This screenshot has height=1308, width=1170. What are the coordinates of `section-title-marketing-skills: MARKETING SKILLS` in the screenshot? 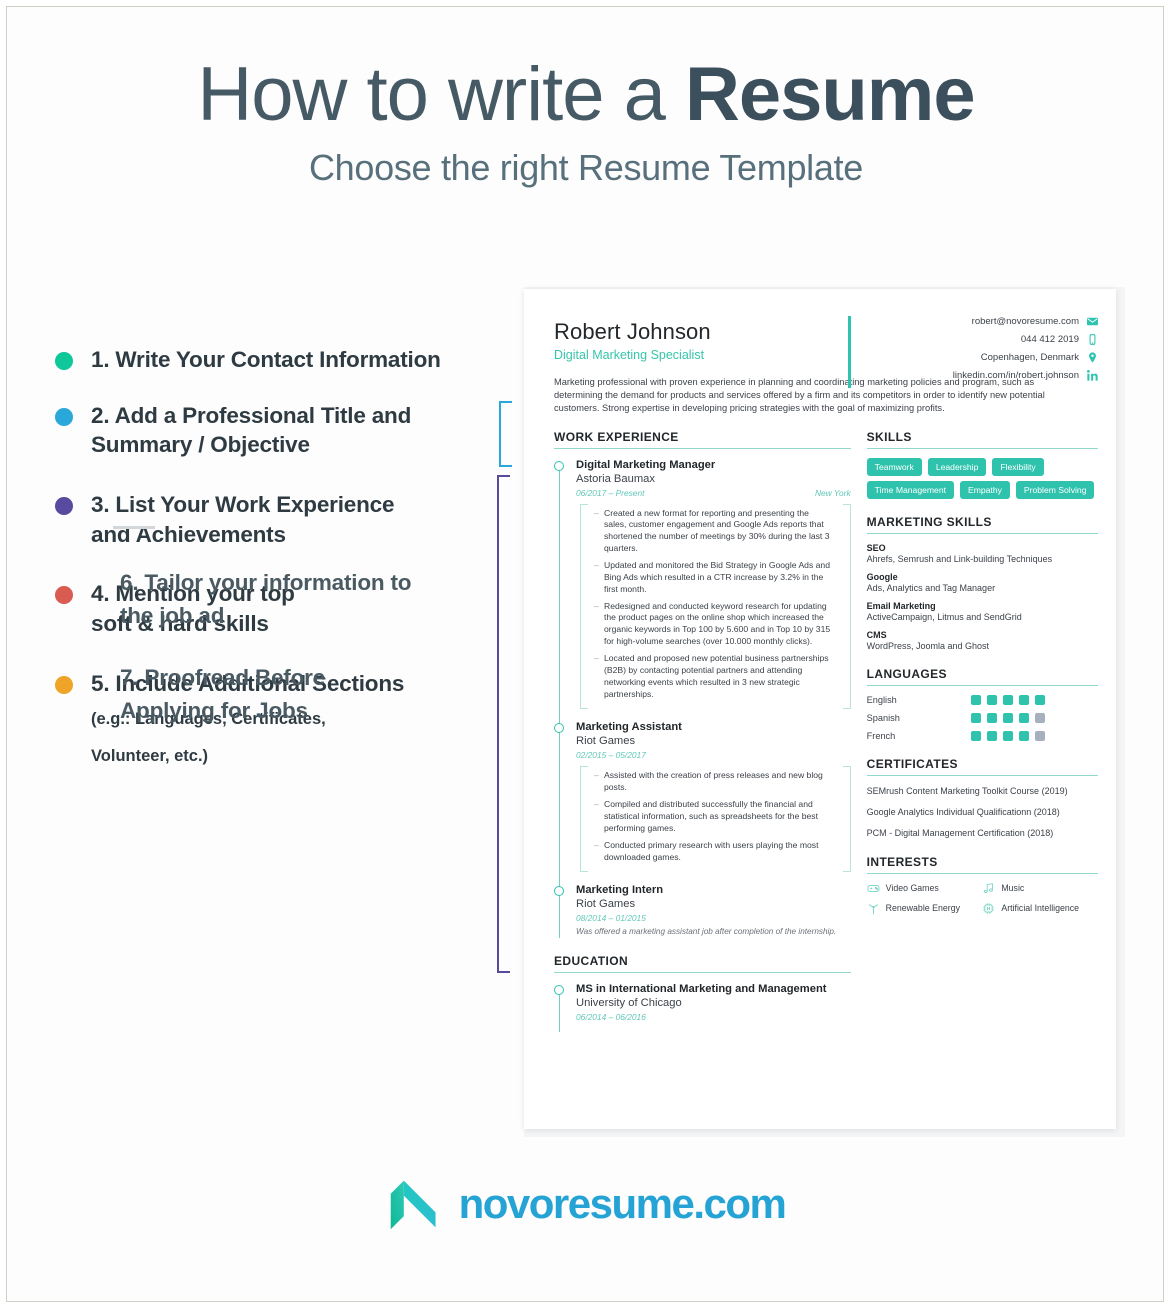 It's located at (982, 524).